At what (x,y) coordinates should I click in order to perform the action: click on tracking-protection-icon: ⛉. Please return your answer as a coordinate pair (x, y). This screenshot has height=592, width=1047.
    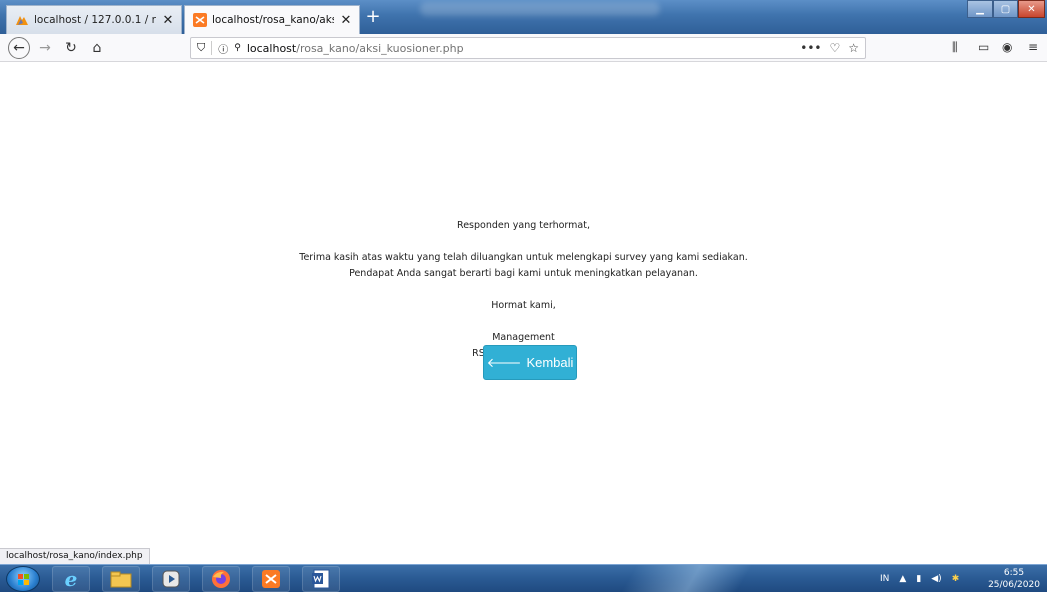
    Looking at the image, I should click on (201, 48).